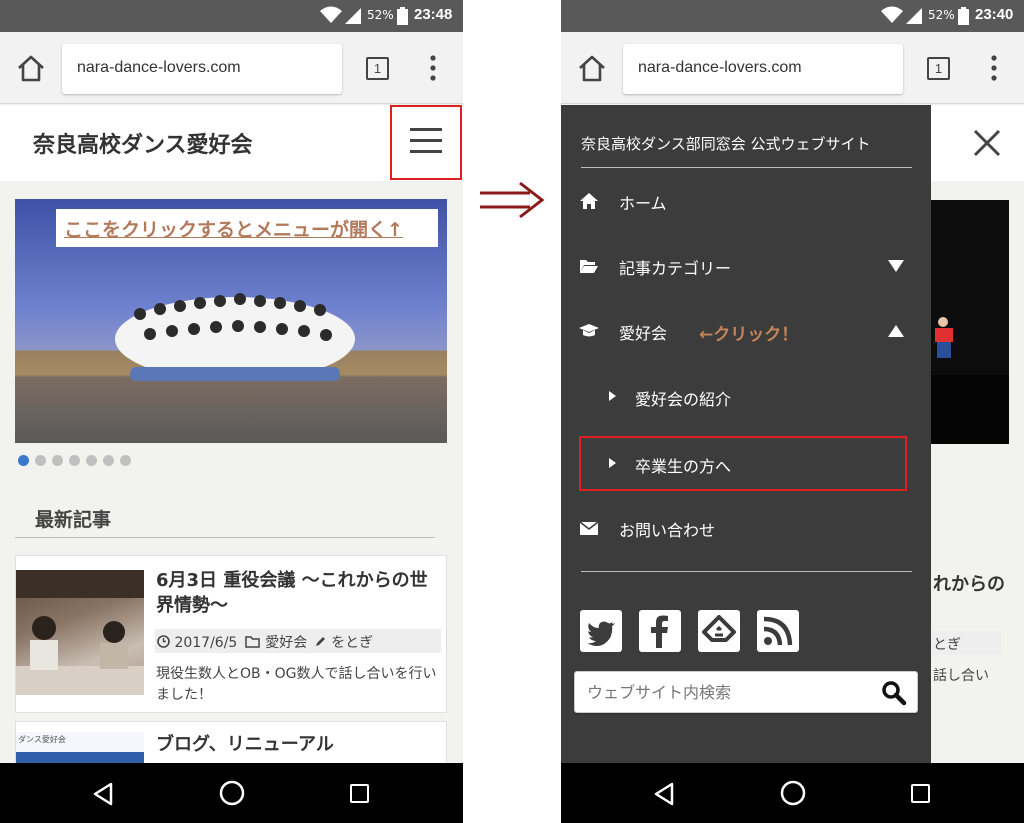 The image size is (1024, 823). I want to click on menu-item-label: 記事カテゴリー, so click(675, 268).